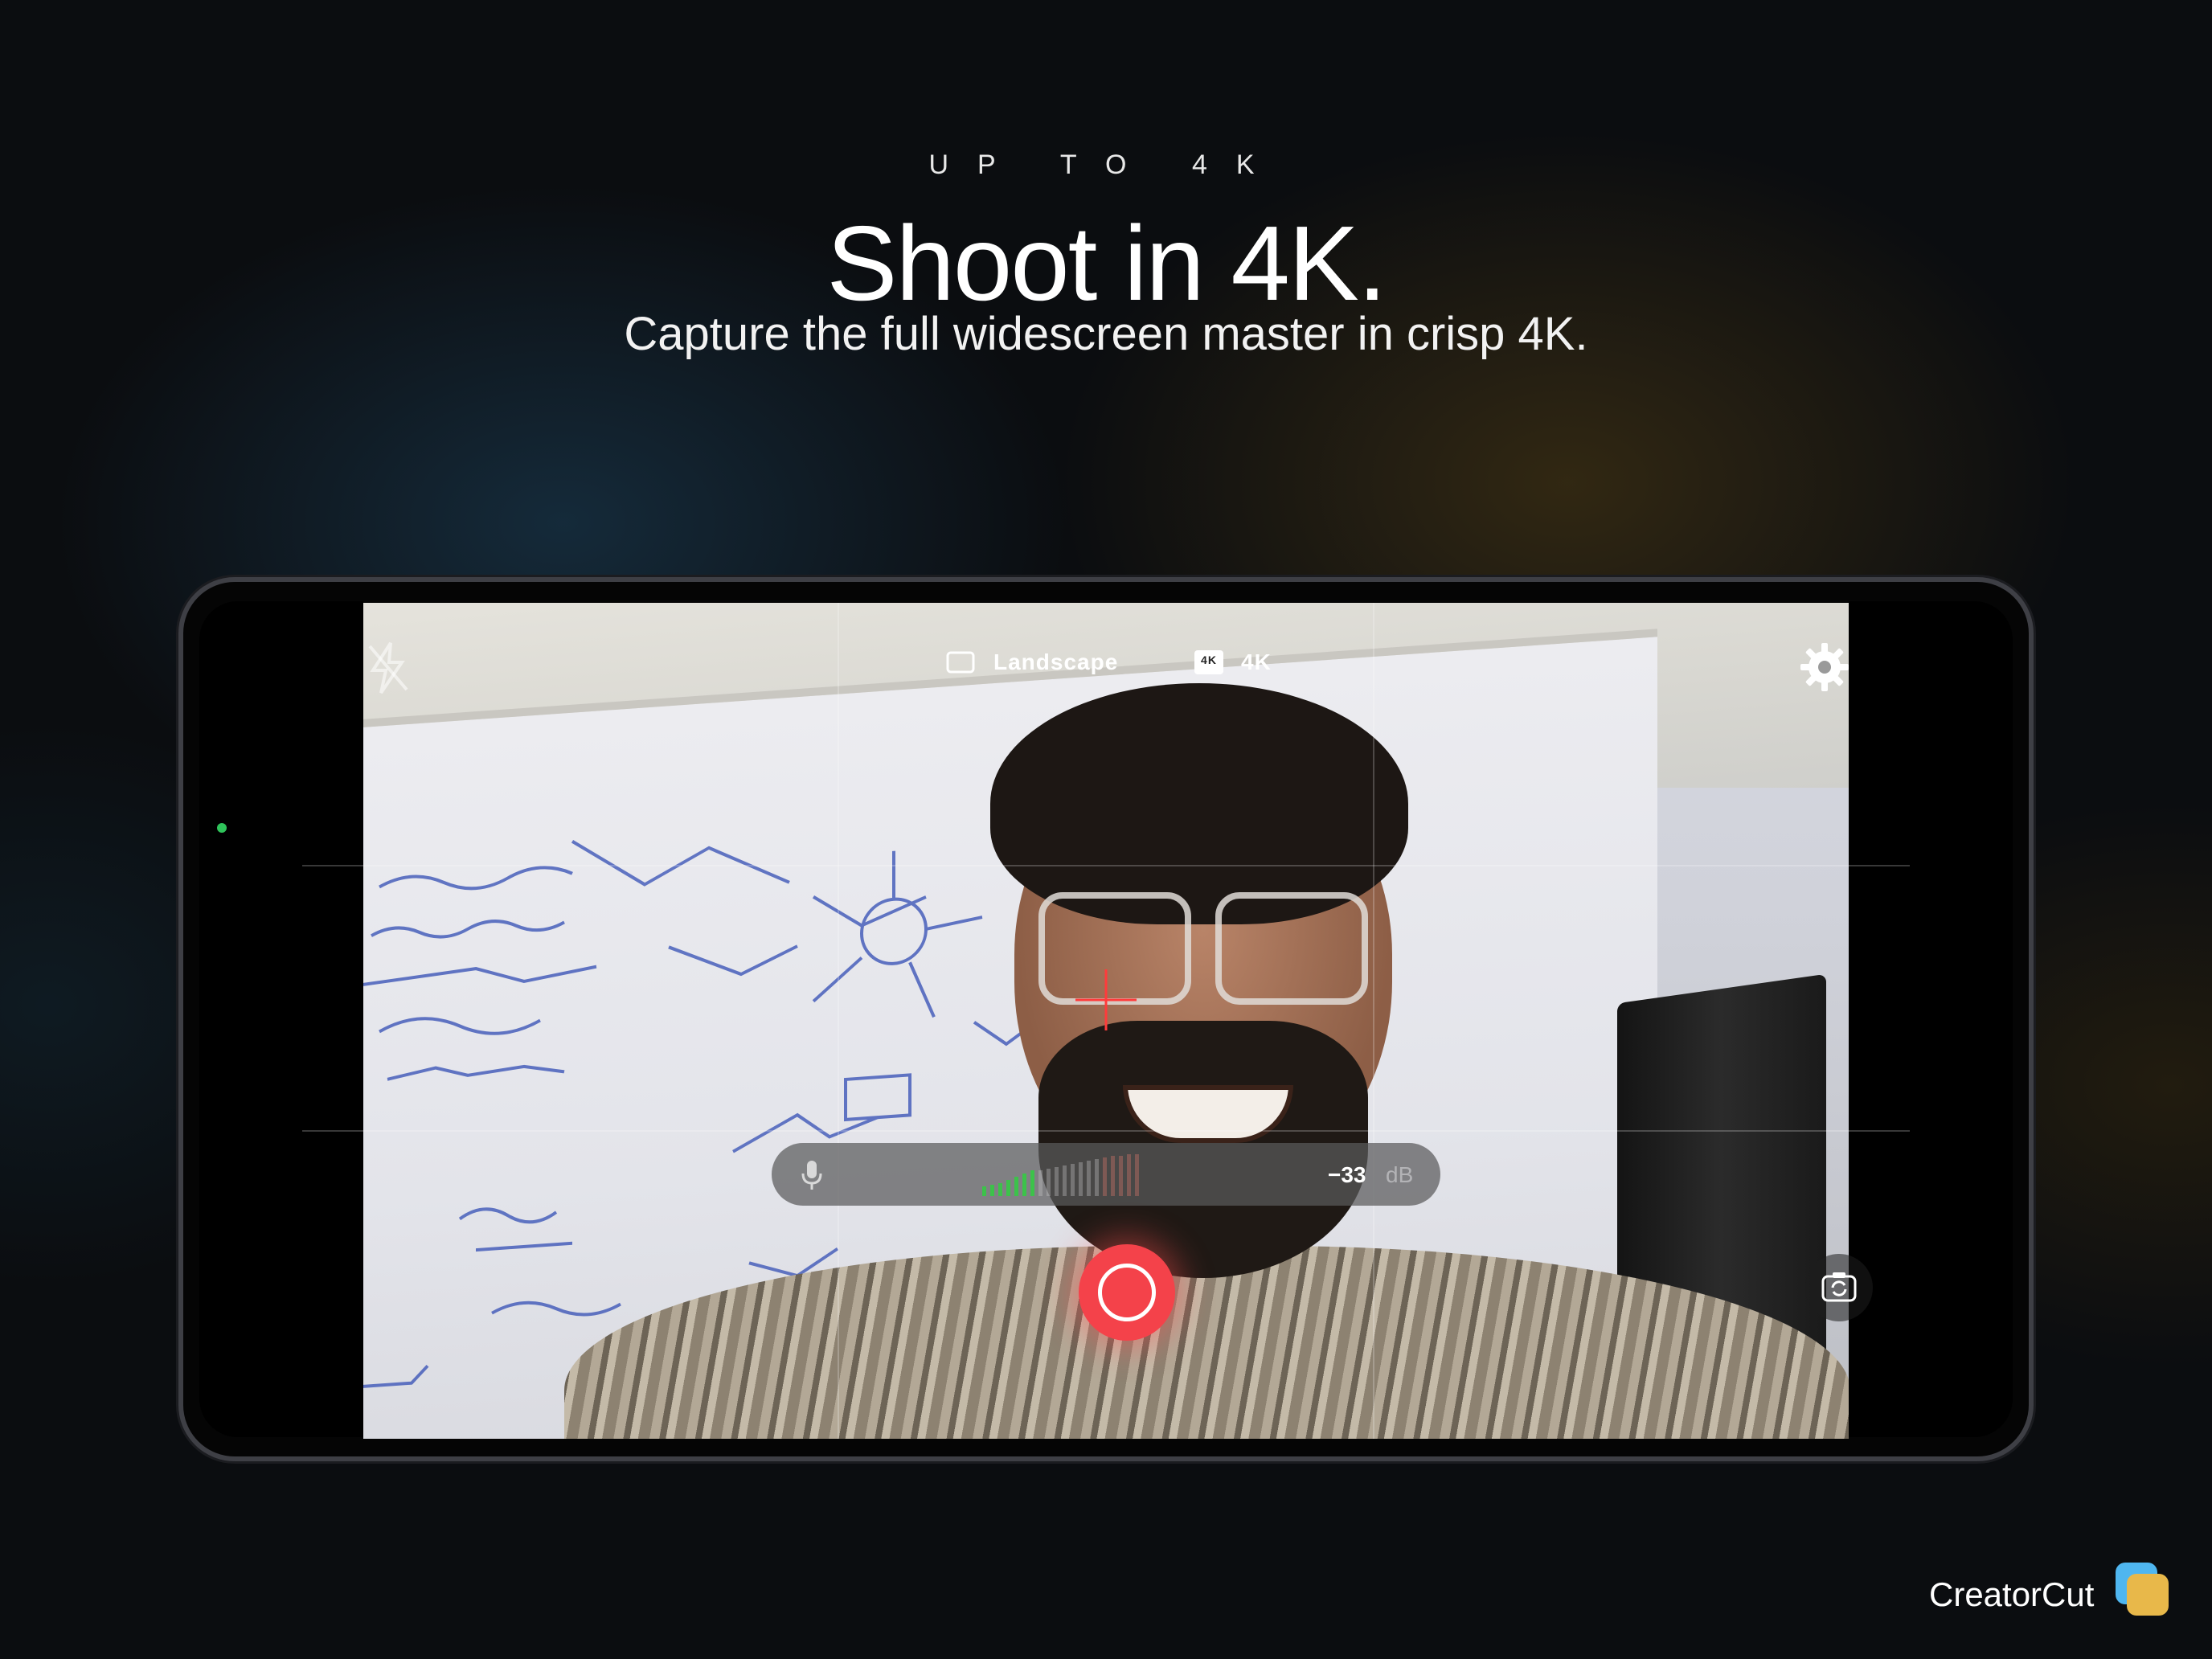 The width and height of the screenshot is (2212, 1659). I want to click on subject-glasses-right, so click(1291, 949).